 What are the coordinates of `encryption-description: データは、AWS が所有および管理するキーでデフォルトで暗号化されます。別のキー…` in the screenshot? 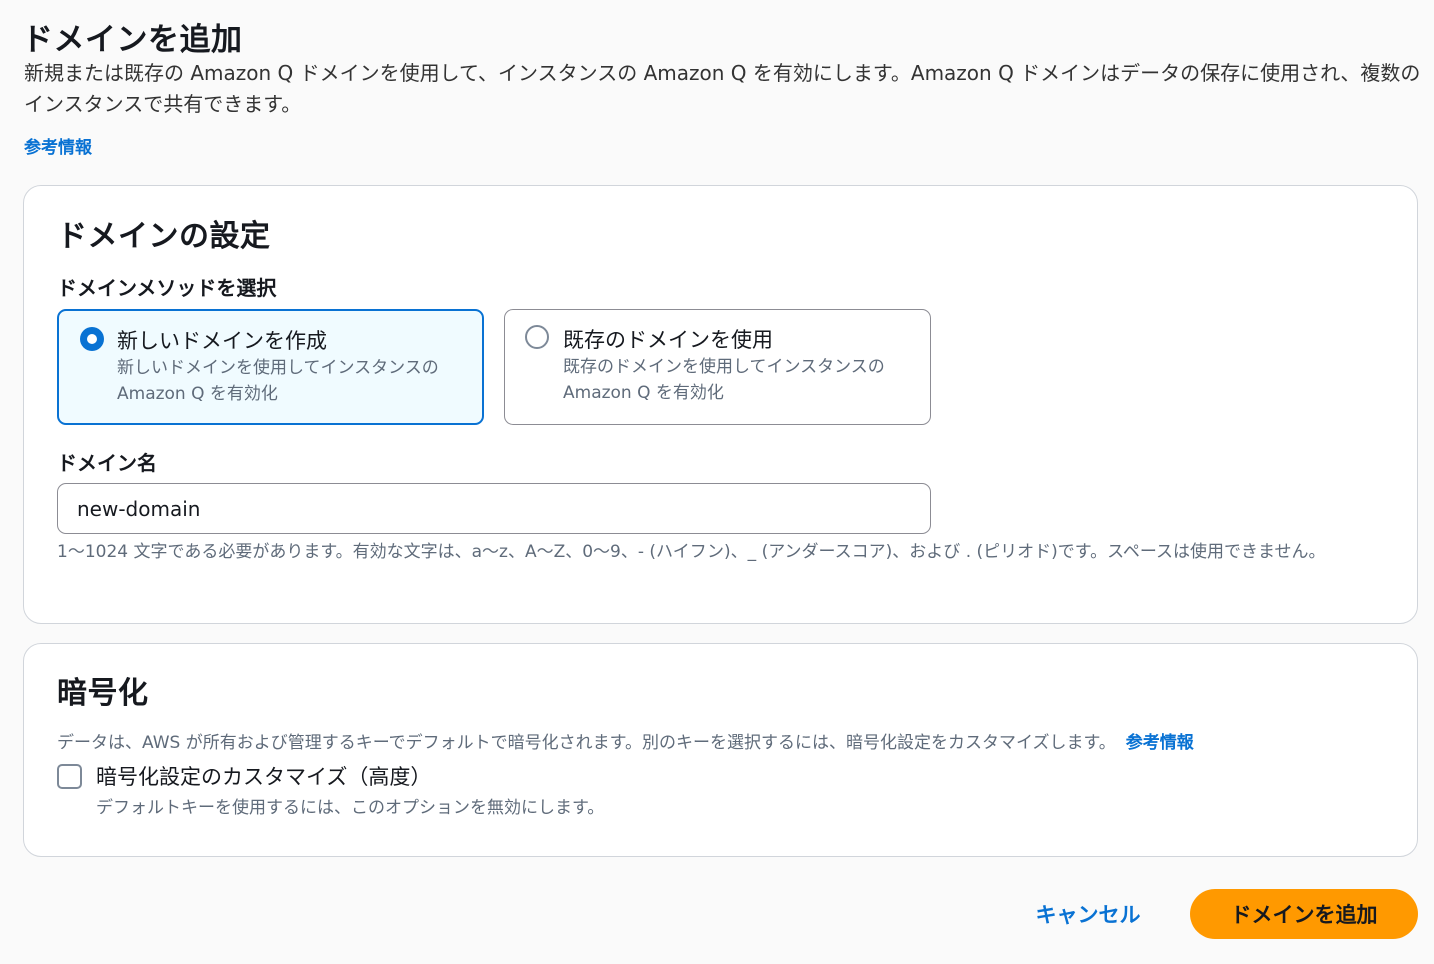 It's located at (625, 740).